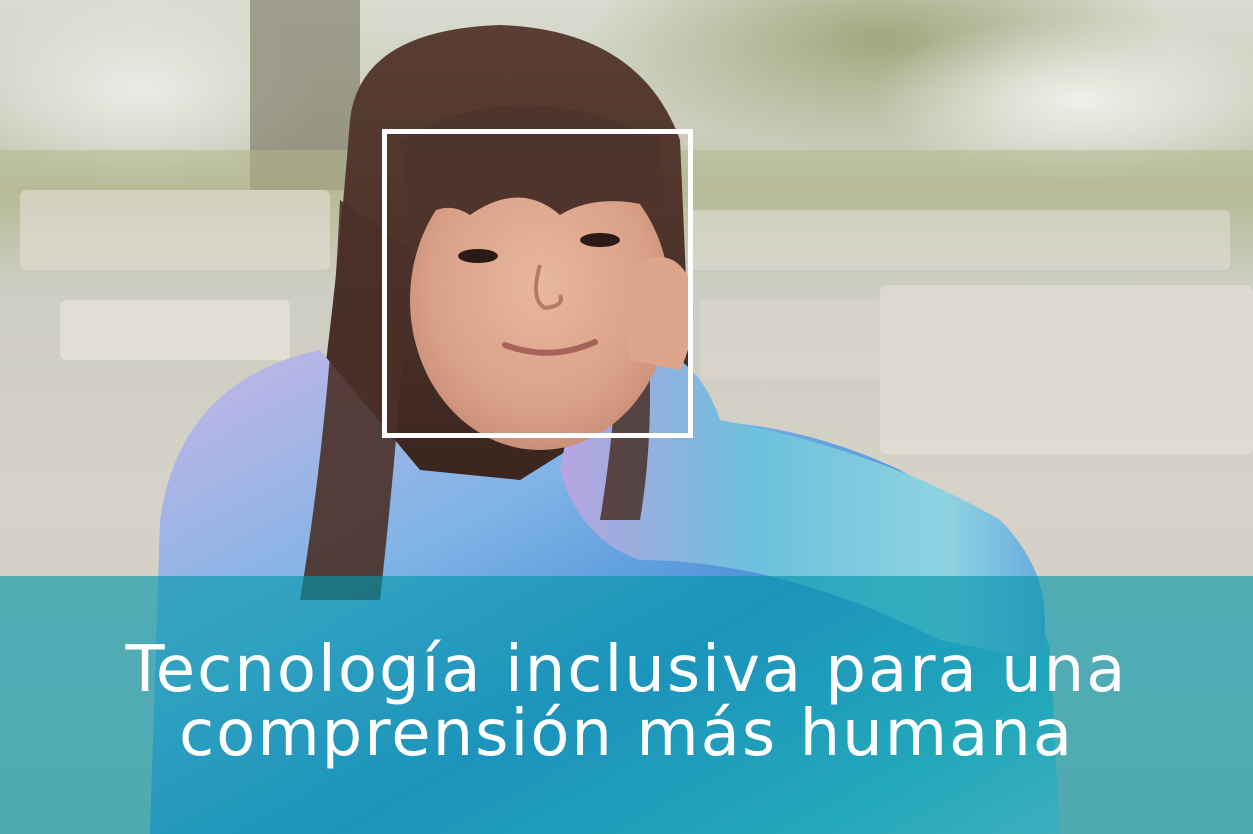 This screenshot has width=1253, height=834. I want to click on face-detection-box, so click(537, 283).